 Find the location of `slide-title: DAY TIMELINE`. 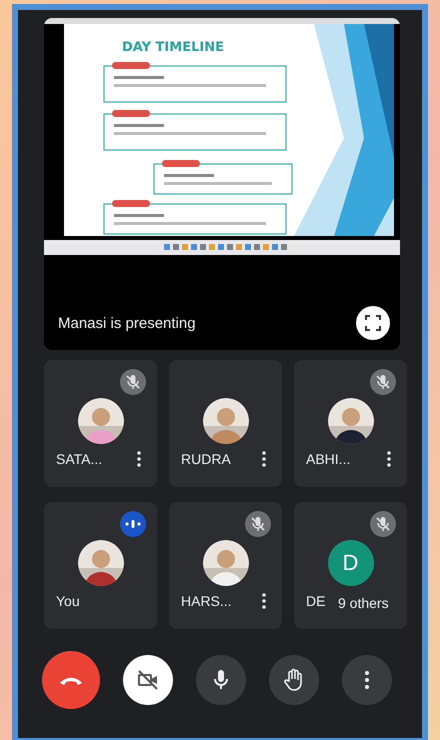

slide-title: DAY TIMELINE is located at coordinates (173, 47).